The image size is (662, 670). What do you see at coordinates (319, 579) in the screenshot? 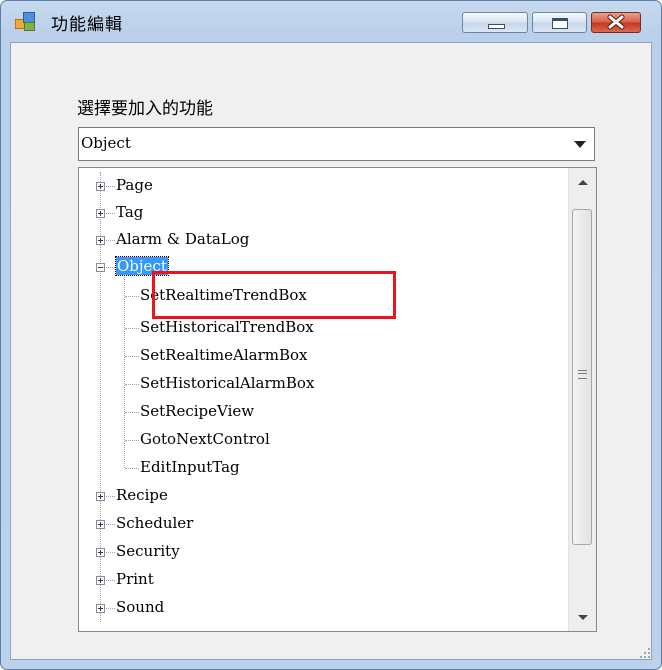
I see `tree-node: Print` at bounding box center [319, 579].